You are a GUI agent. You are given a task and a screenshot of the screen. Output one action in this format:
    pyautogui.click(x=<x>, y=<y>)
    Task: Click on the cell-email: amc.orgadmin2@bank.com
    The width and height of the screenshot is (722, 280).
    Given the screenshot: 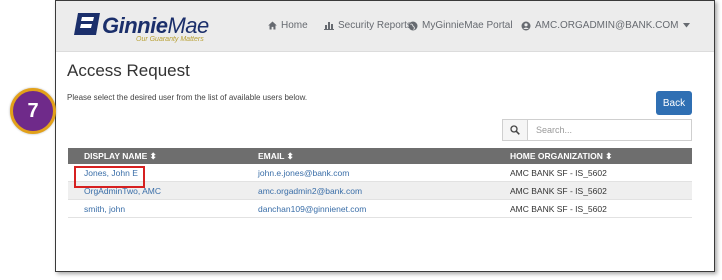 What is the action you would take?
    pyautogui.click(x=380, y=190)
    